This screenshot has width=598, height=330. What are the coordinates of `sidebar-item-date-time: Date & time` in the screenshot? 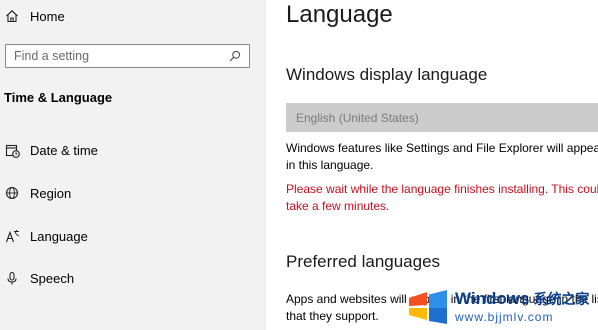 It's located at (51, 150).